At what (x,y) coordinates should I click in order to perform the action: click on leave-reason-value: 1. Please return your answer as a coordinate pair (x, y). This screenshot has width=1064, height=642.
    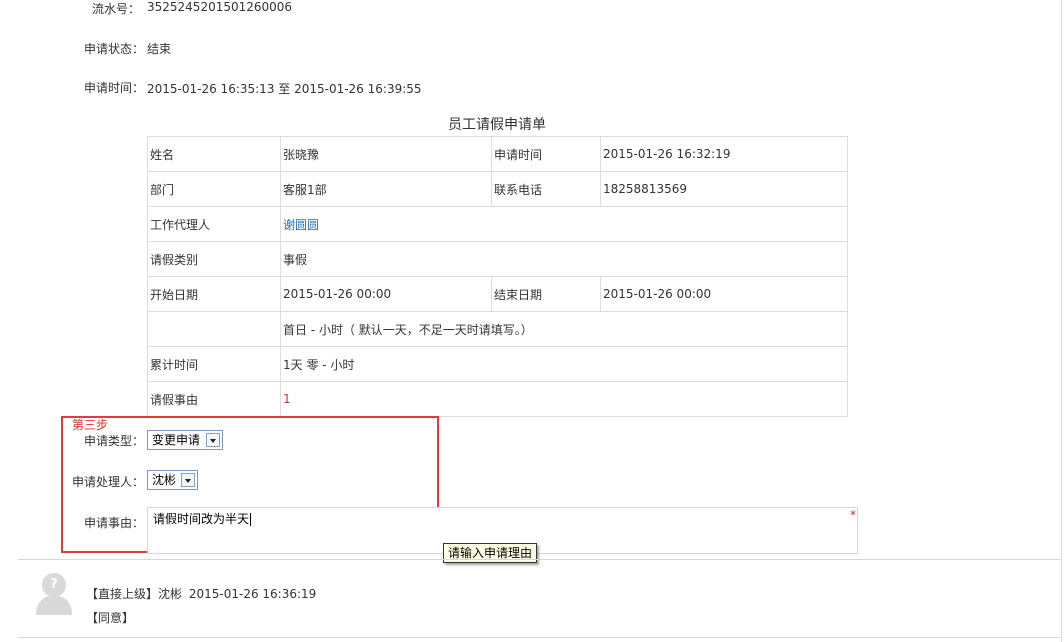
    Looking at the image, I should click on (287, 399).